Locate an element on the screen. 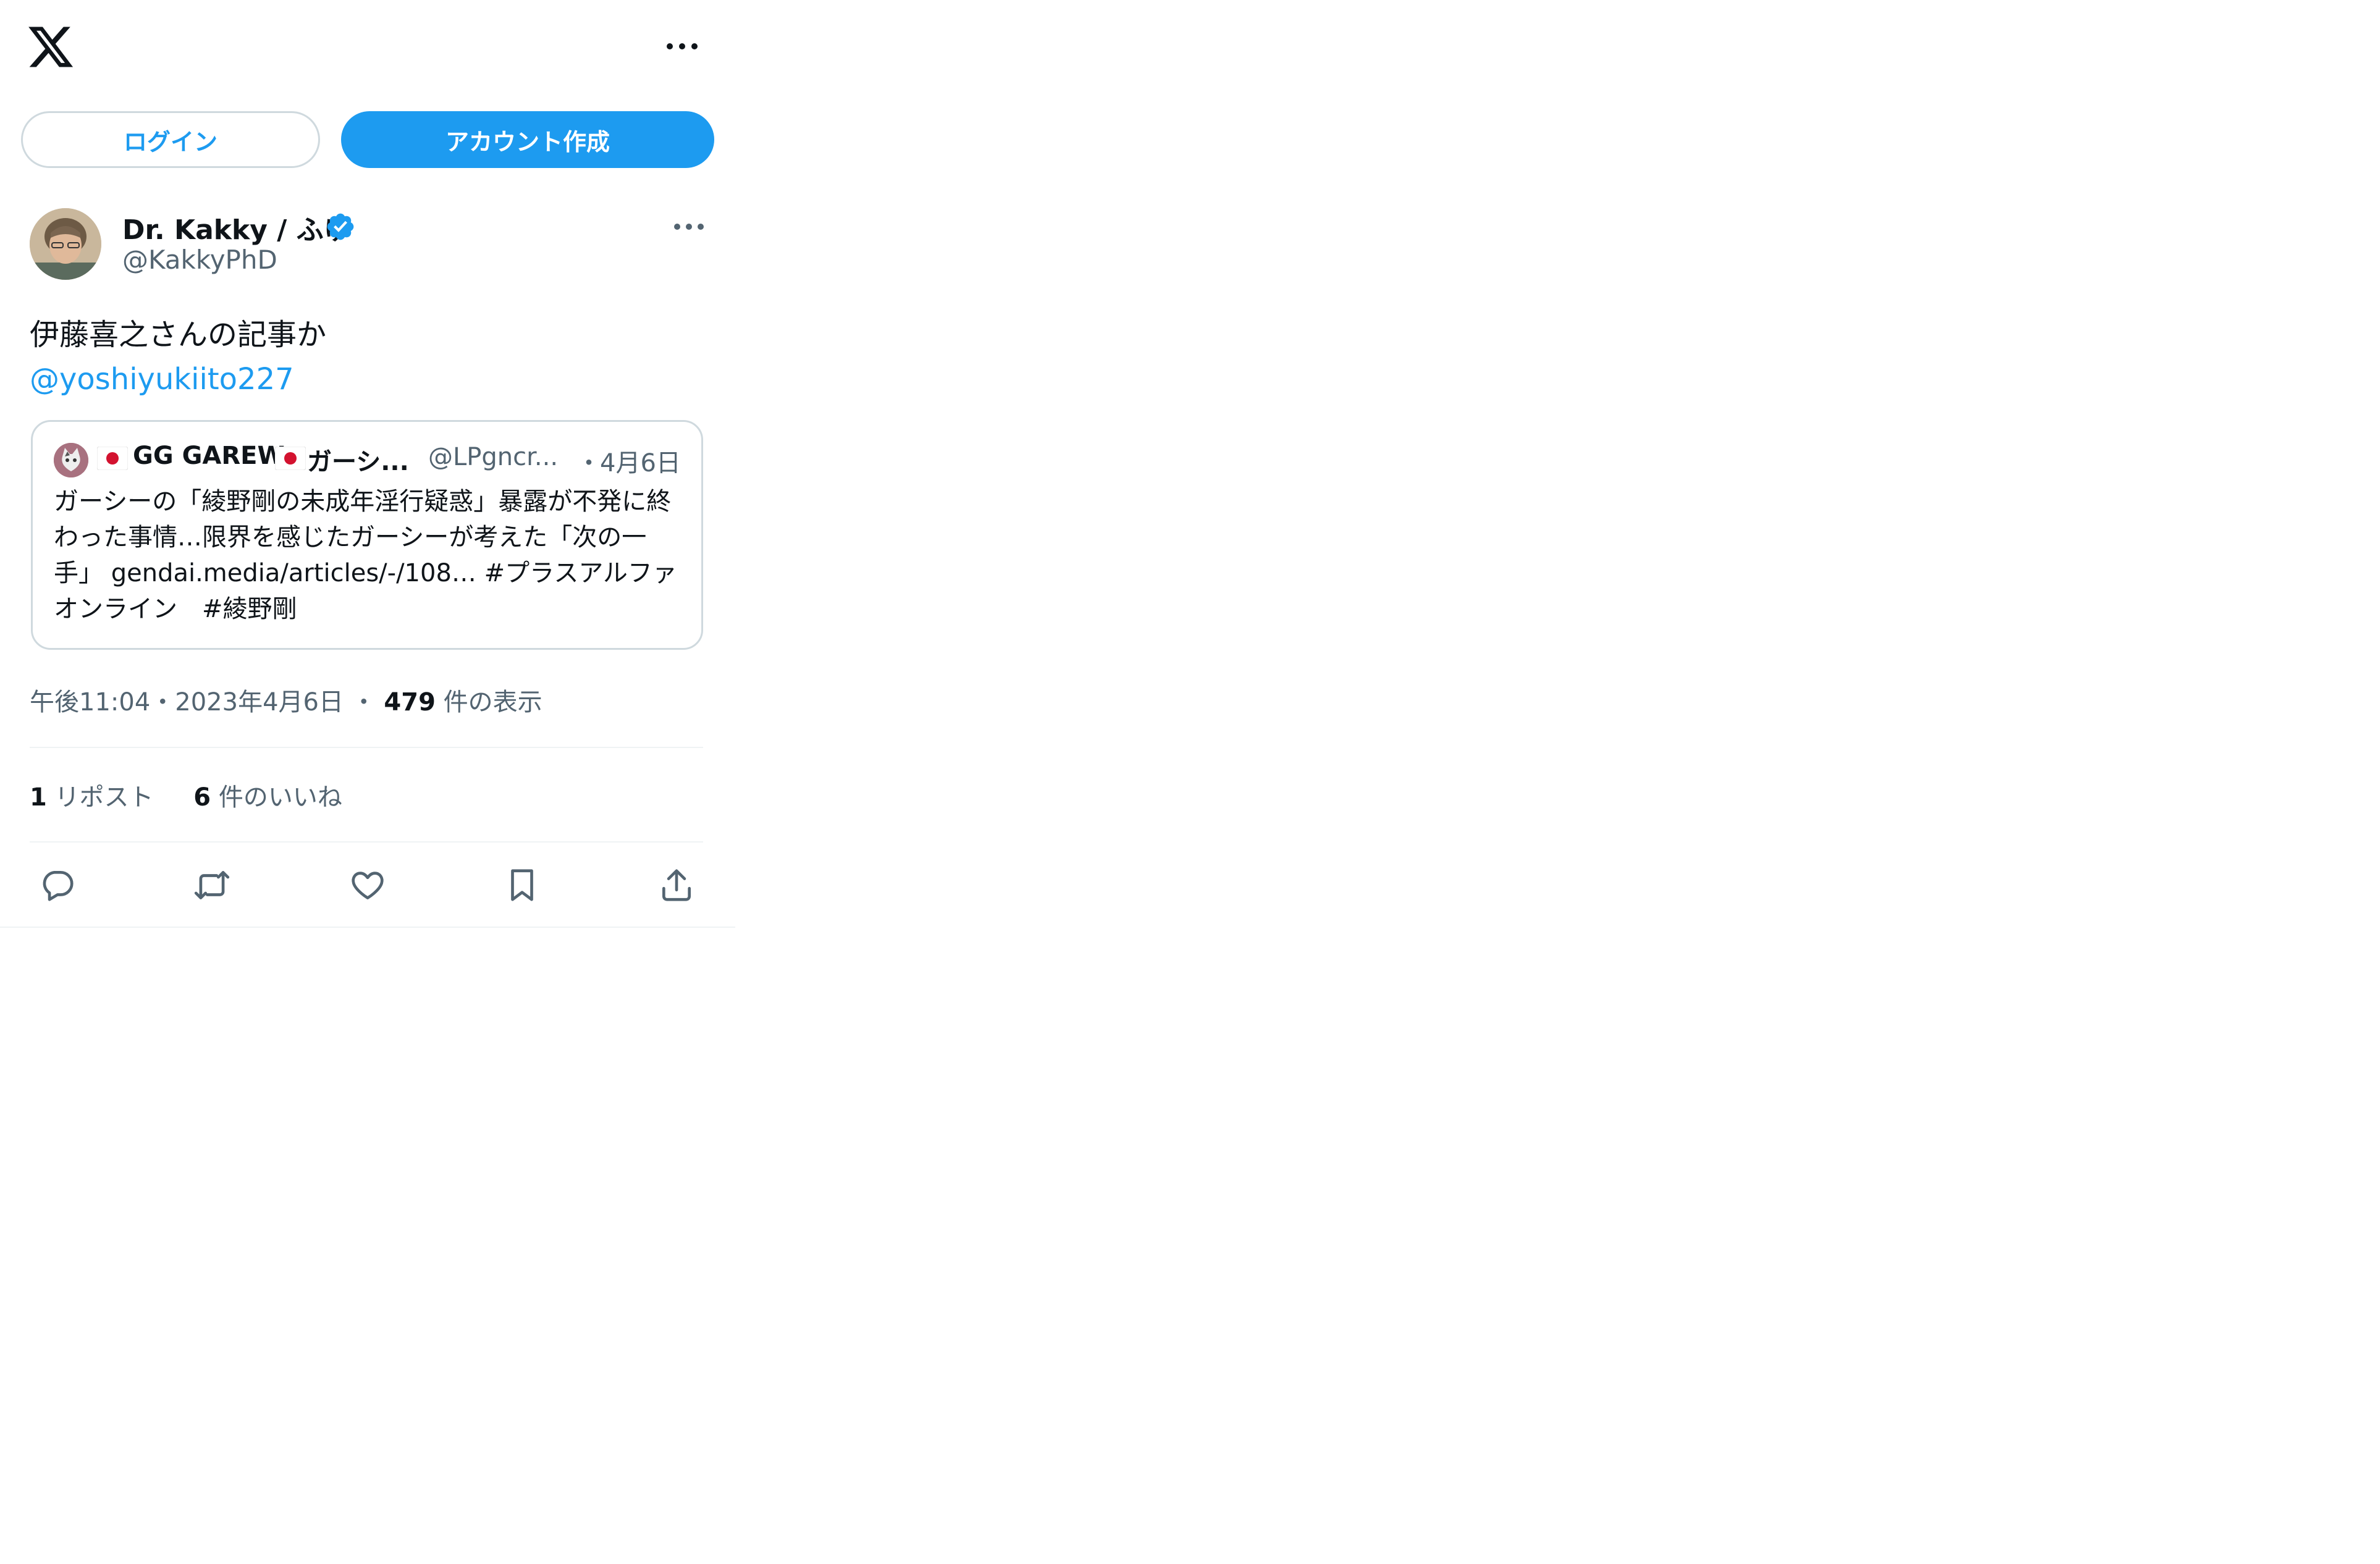  views-label: 件の表示 is located at coordinates (492, 702).